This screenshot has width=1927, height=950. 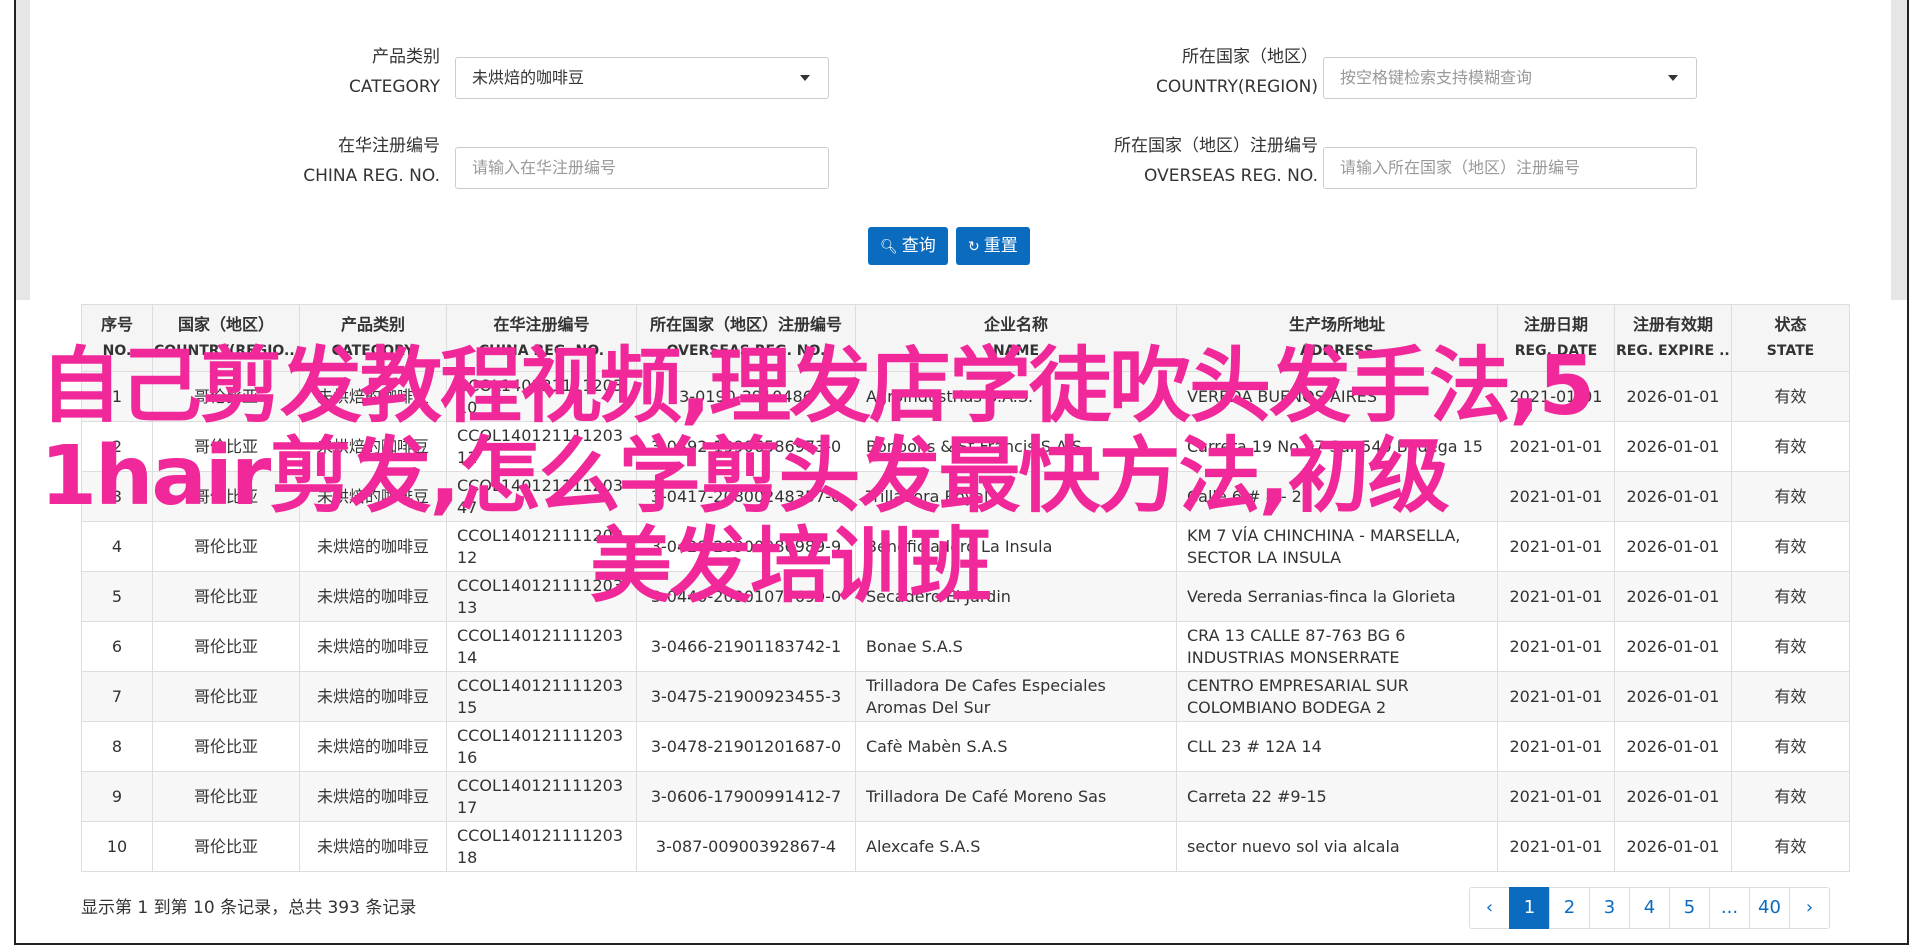 What do you see at coordinates (541, 338) in the screenshot?
I see `column-header: 在华注册编号 CHINA REG. NO.` at bounding box center [541, 338].